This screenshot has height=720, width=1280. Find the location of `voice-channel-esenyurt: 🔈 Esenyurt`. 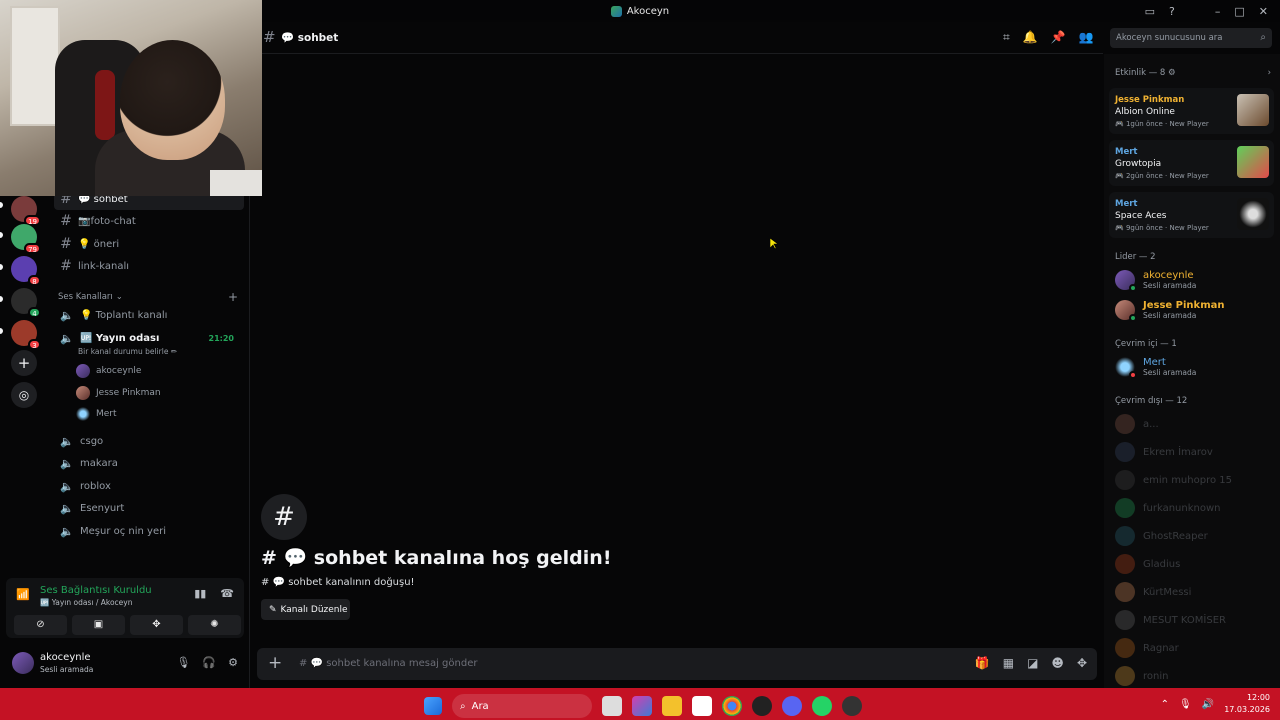

voice-channel-esenyurt: 🔈 Esenyurt is located at coordinates (149, 508).